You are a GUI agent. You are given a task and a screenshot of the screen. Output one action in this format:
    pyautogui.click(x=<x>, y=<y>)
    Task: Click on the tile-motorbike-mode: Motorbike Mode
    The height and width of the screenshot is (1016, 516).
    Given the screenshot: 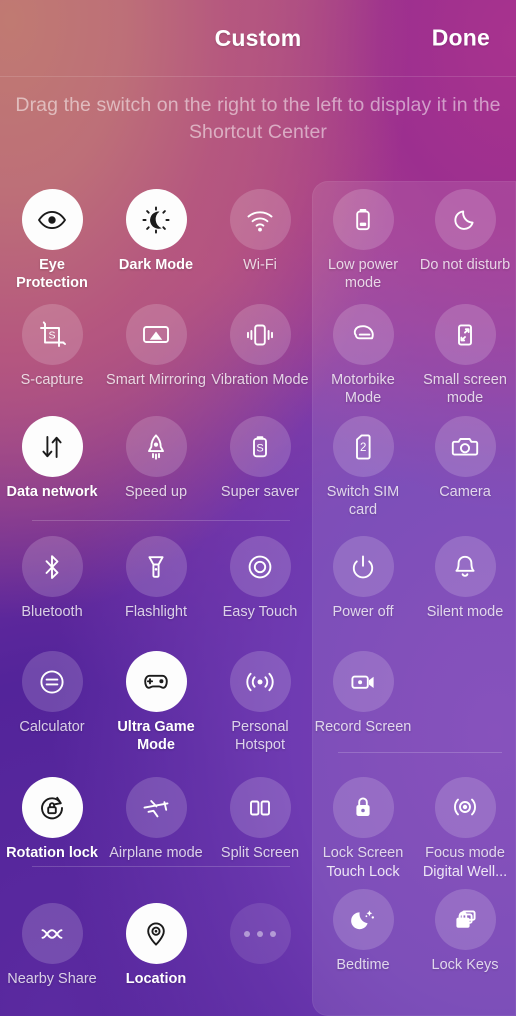 What is the action you would take?
    pyautogui.click(x=363, y=352)
    